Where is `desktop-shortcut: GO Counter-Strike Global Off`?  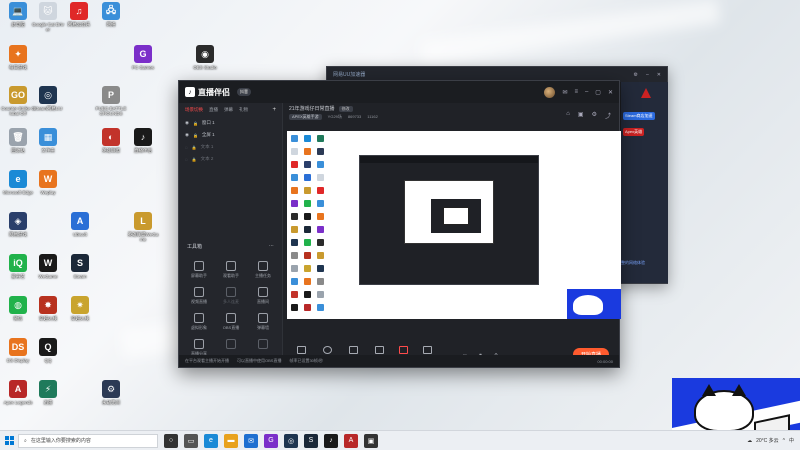
desktop-shortcut: GO Counter-Strike Global Off is located at coordinates (18, 101).